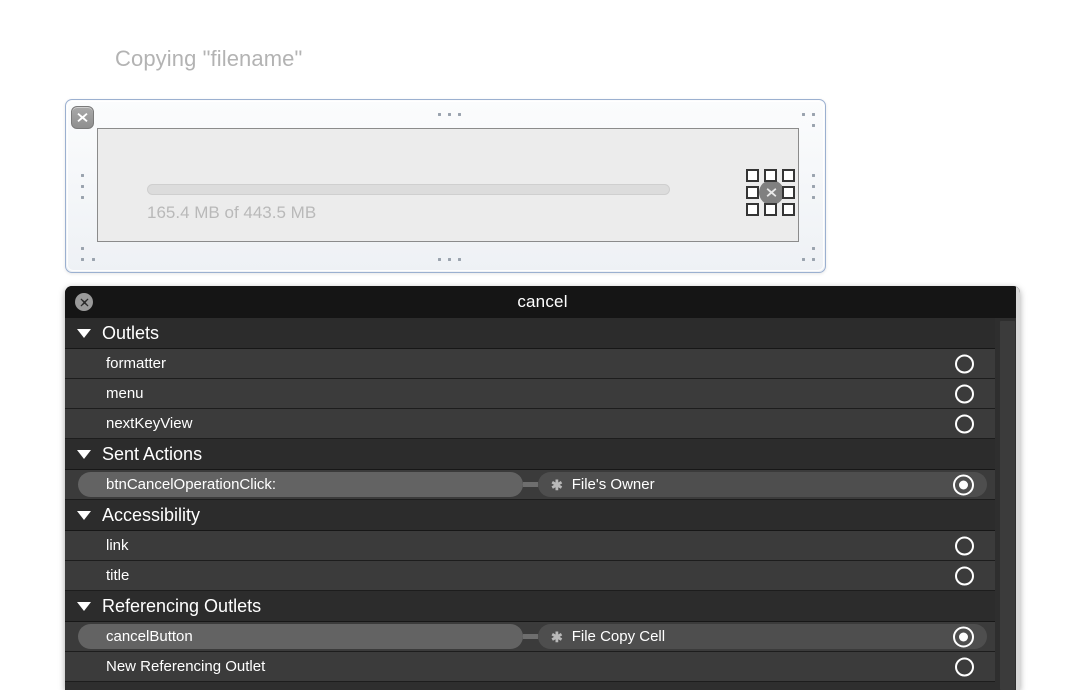 The height and width of the screenshot is (690, 1090). I want to click on resize-handle-bottom-right, so click(788, 209).